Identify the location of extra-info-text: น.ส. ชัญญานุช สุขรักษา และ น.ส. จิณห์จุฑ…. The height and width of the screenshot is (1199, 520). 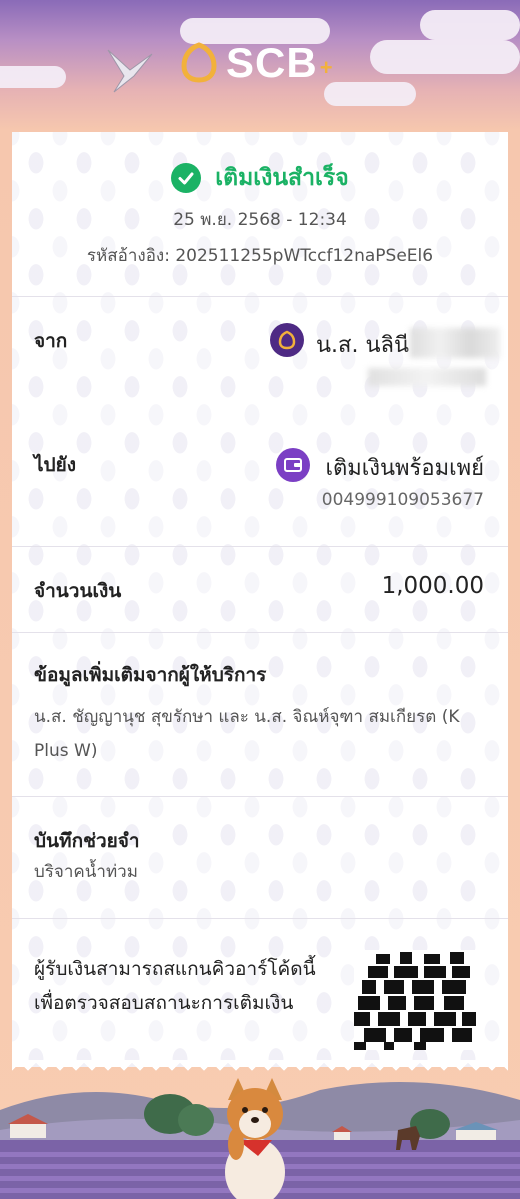
(247, 734).